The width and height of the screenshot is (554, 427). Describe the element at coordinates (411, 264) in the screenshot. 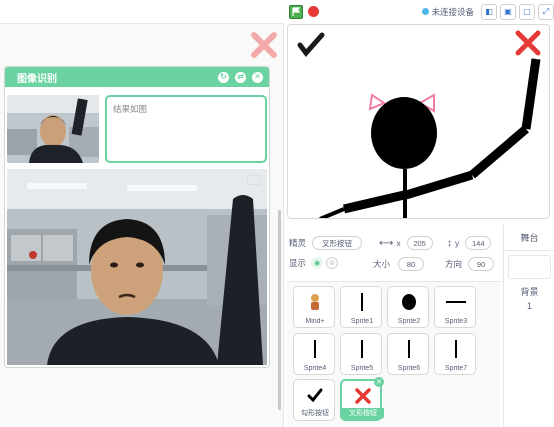

I see `size-input: 80` at that location.